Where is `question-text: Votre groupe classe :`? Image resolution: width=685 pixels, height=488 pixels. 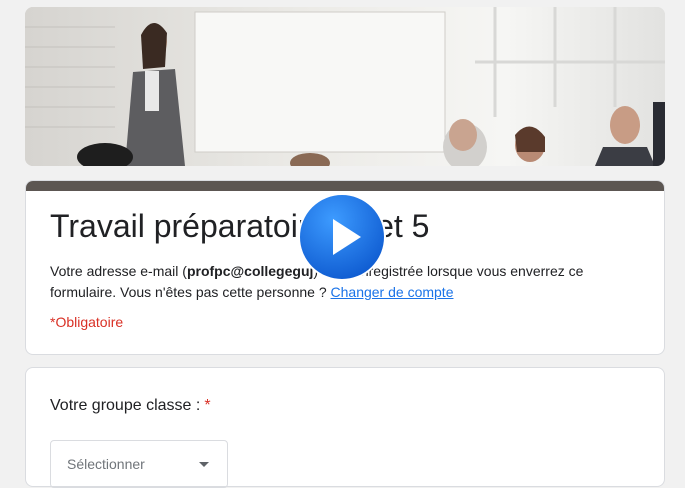 question-text: Votre groupe classe : is located at coordinates (125, 405).